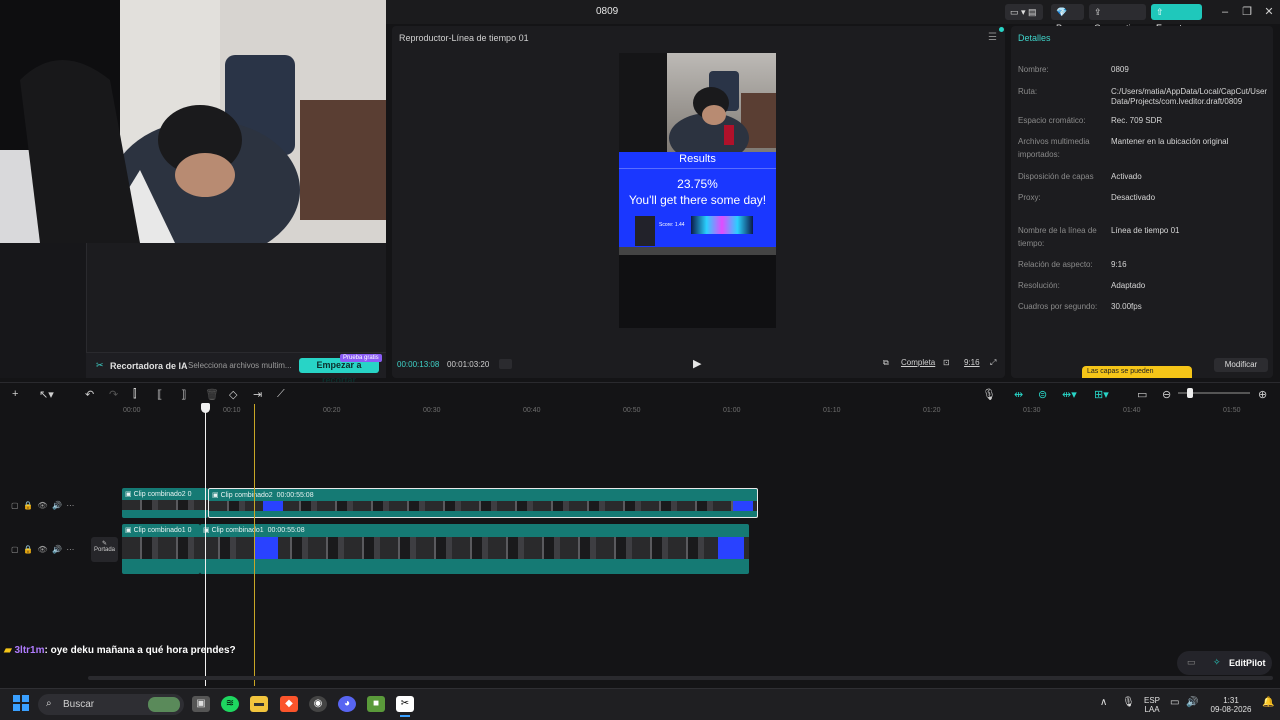  I want to click on details-label: Resolución:, so click(1039, 285).